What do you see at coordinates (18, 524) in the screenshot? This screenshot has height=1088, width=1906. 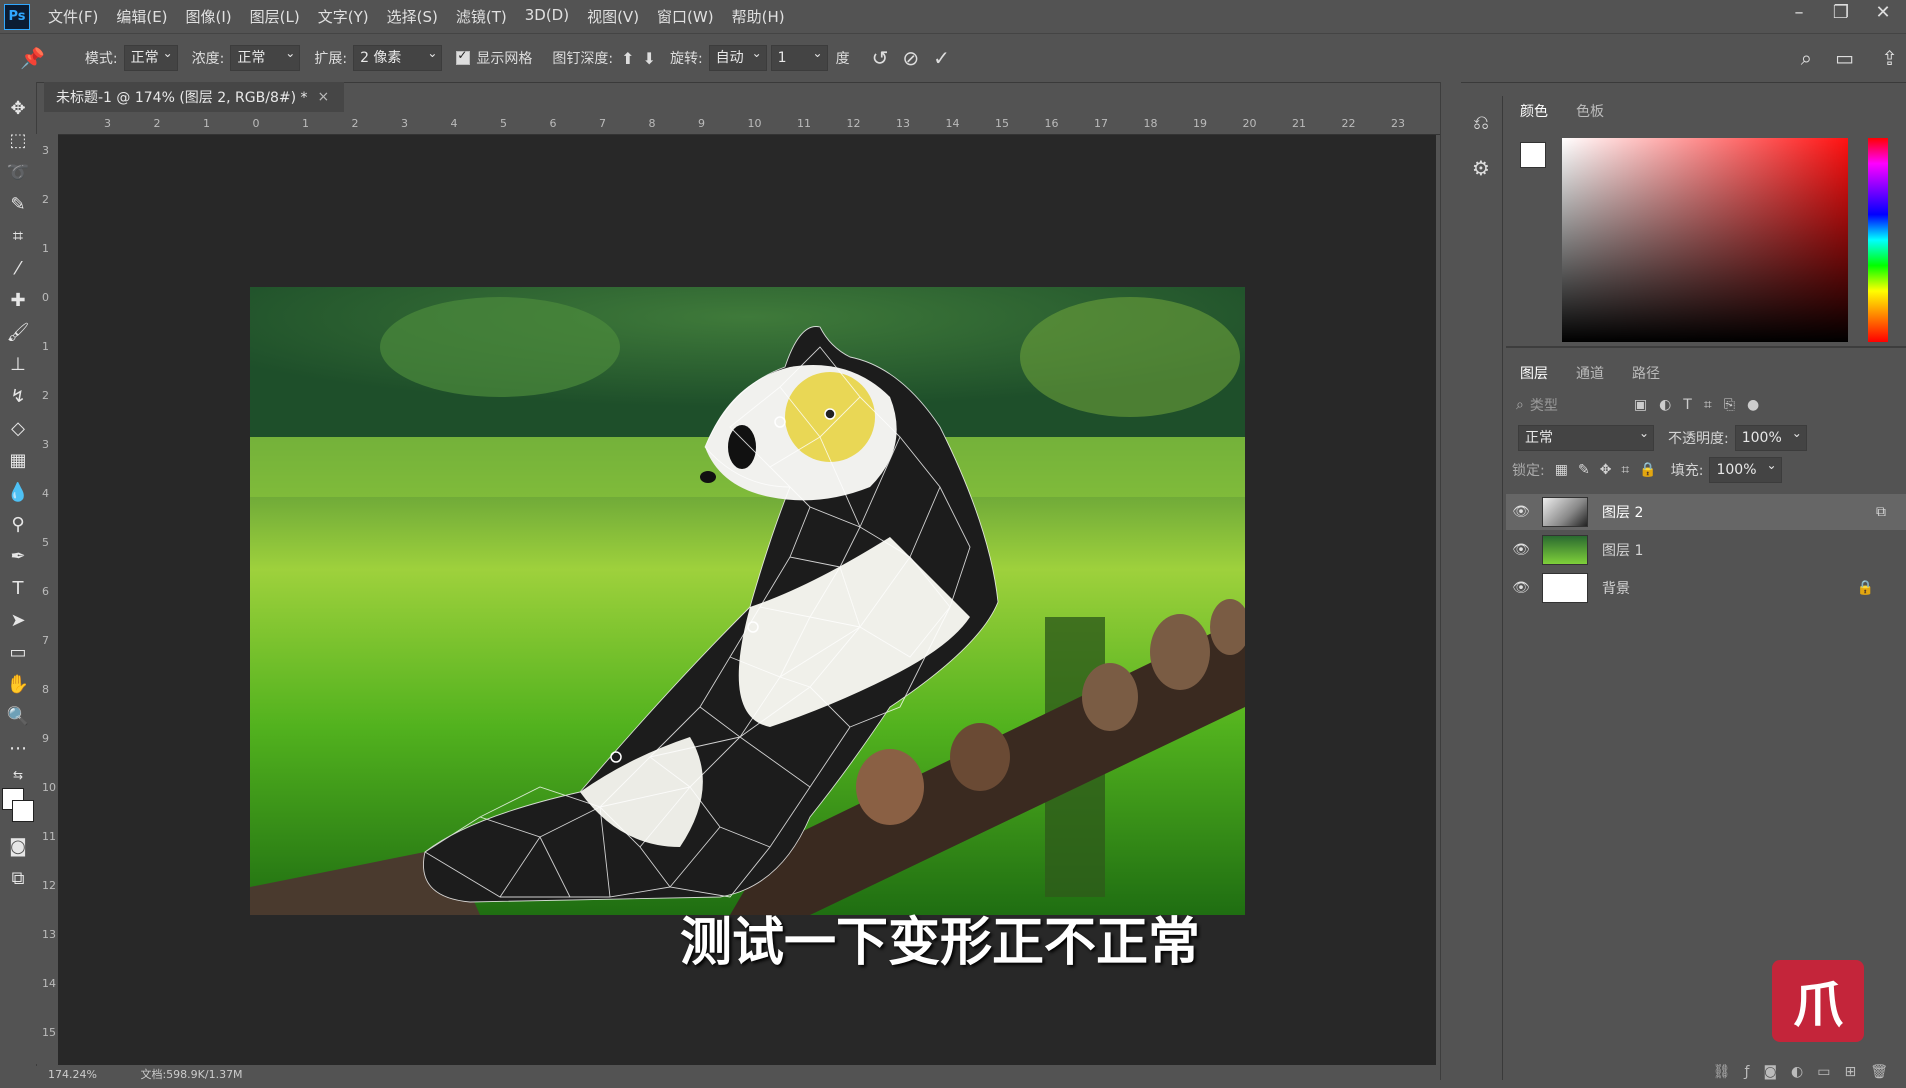 I see `dodge-tool-icon: ⚲` at bounding box center [18, 524].